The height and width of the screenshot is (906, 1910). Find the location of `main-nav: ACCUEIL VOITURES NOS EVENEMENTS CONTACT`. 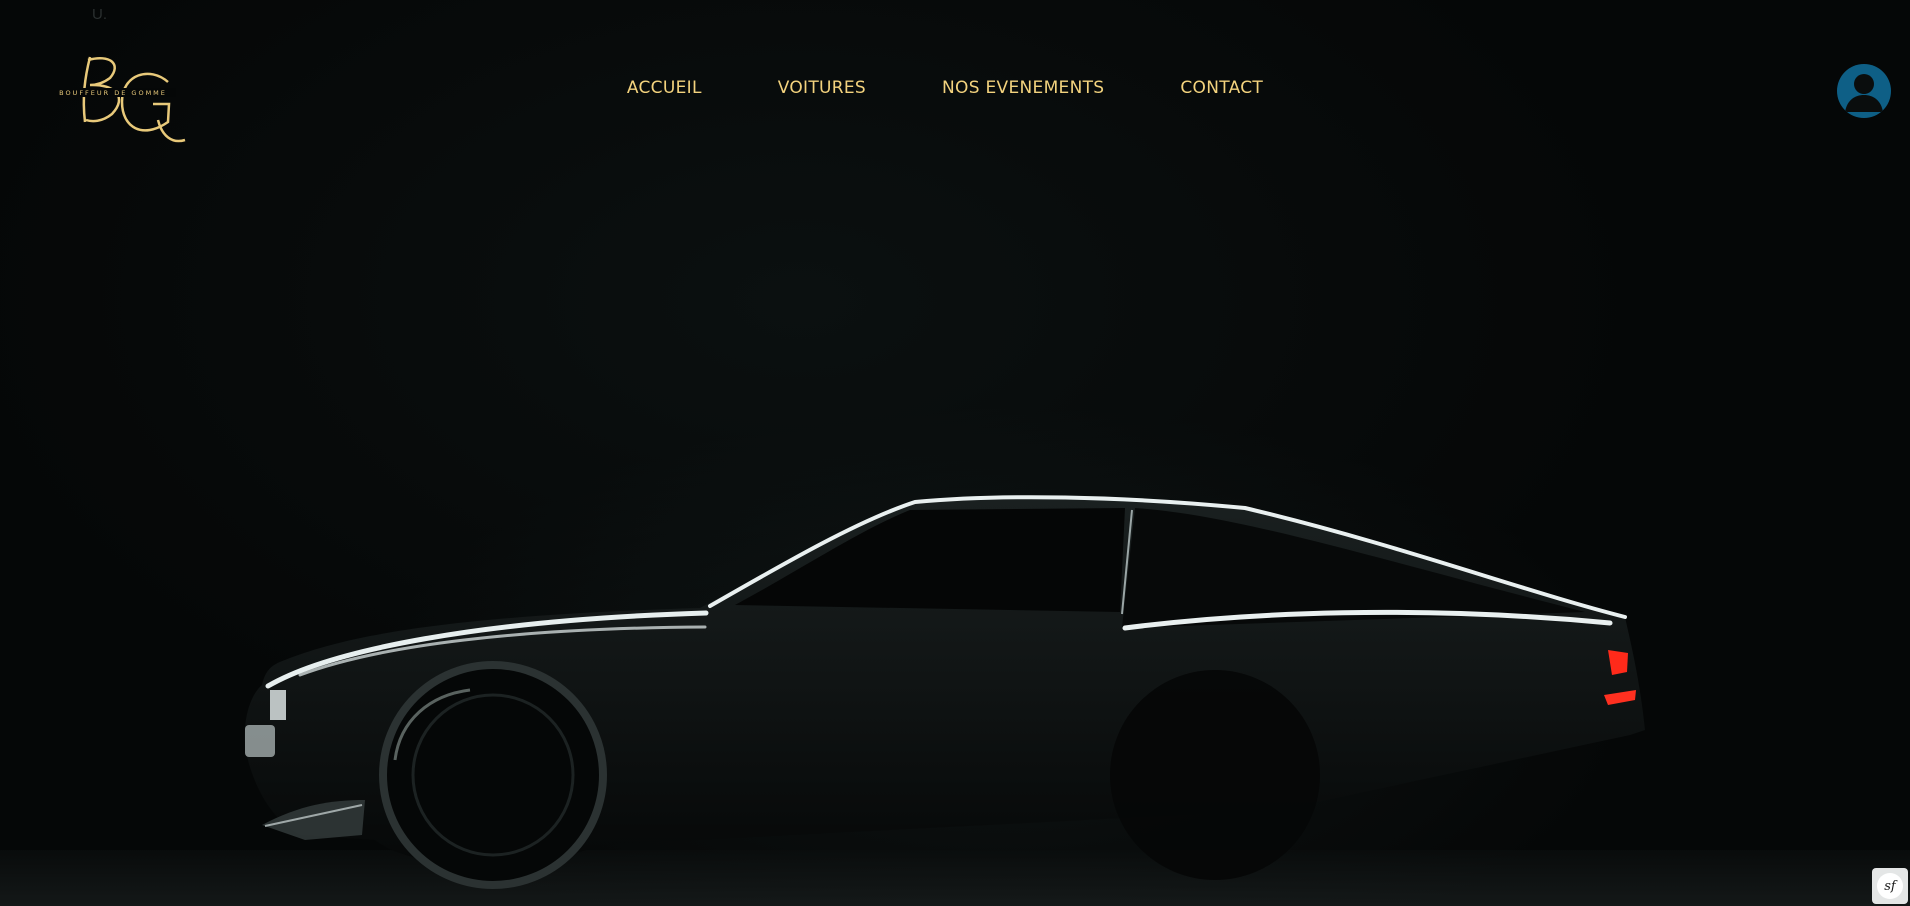

main-nav: ACCUEIL VOITURES NOS EVENEMENTS CONTACT is located at coordinates (955, 88).